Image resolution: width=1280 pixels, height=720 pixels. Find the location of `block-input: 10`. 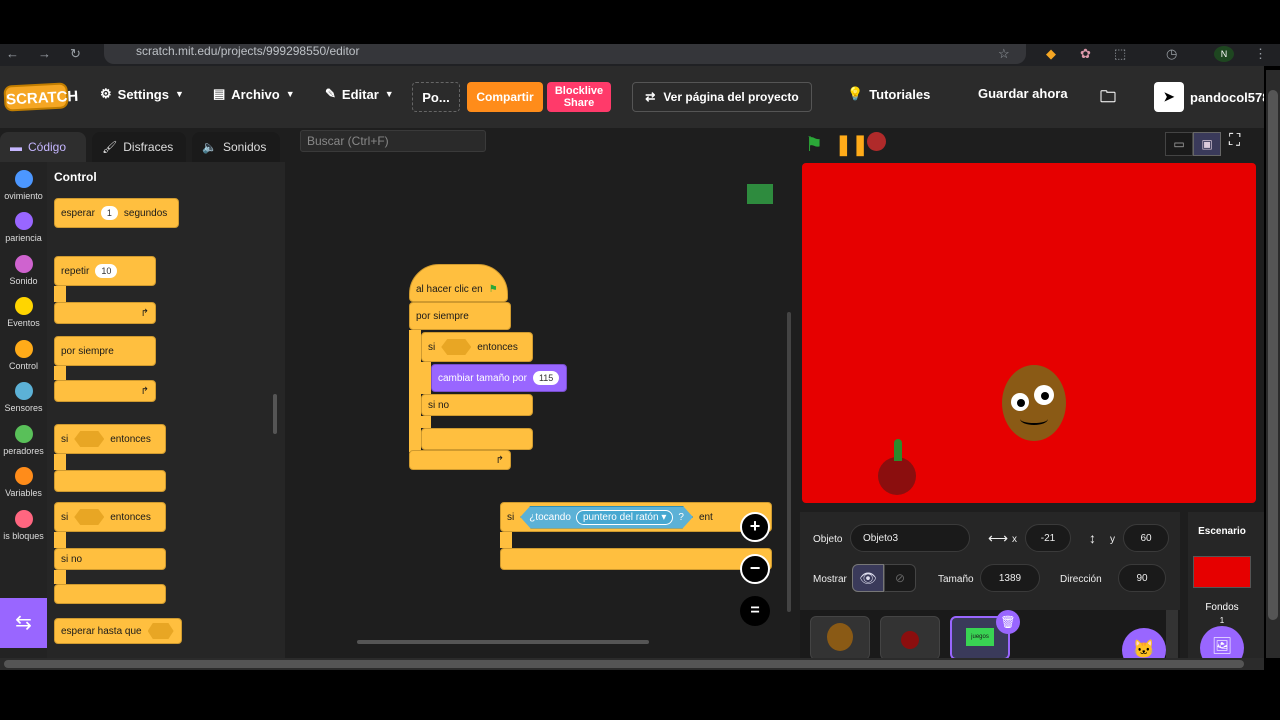

block-input: 10 is located at coordinates (106, 271).